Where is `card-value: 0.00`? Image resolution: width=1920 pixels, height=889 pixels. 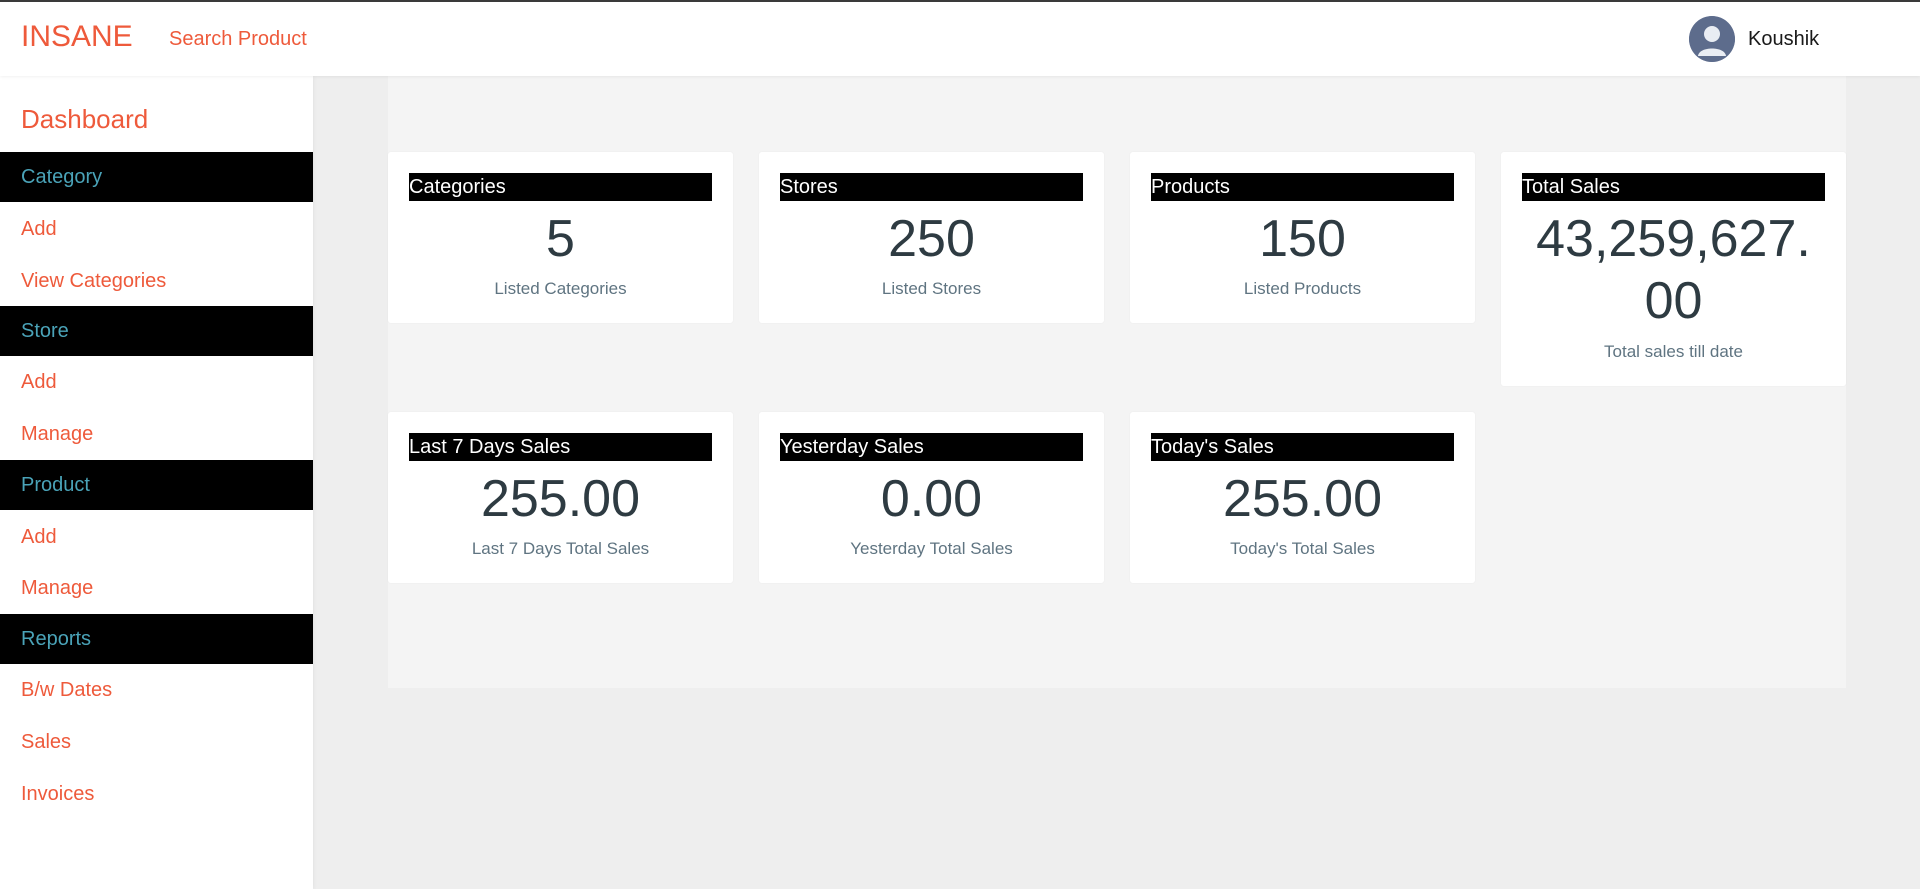
card-value: 0.00 is located at coordinates (931, 499).